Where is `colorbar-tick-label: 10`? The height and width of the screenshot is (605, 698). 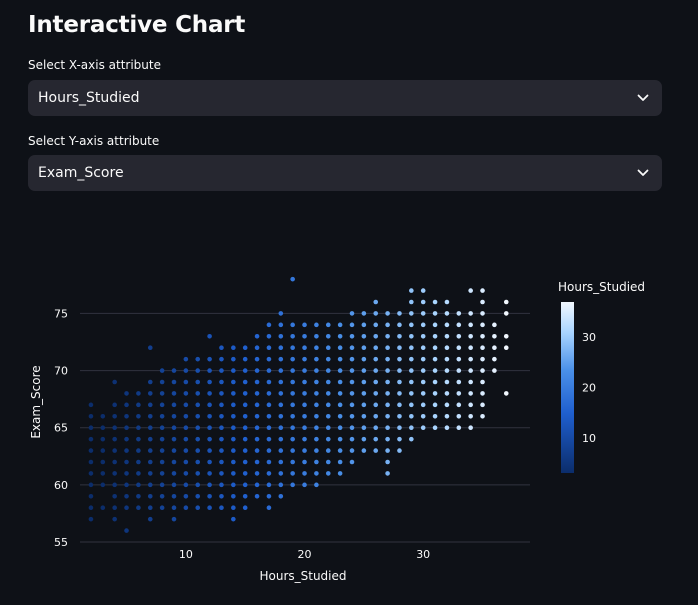 colorbar-tick-label: 10 is located at coordinates (589, 438).